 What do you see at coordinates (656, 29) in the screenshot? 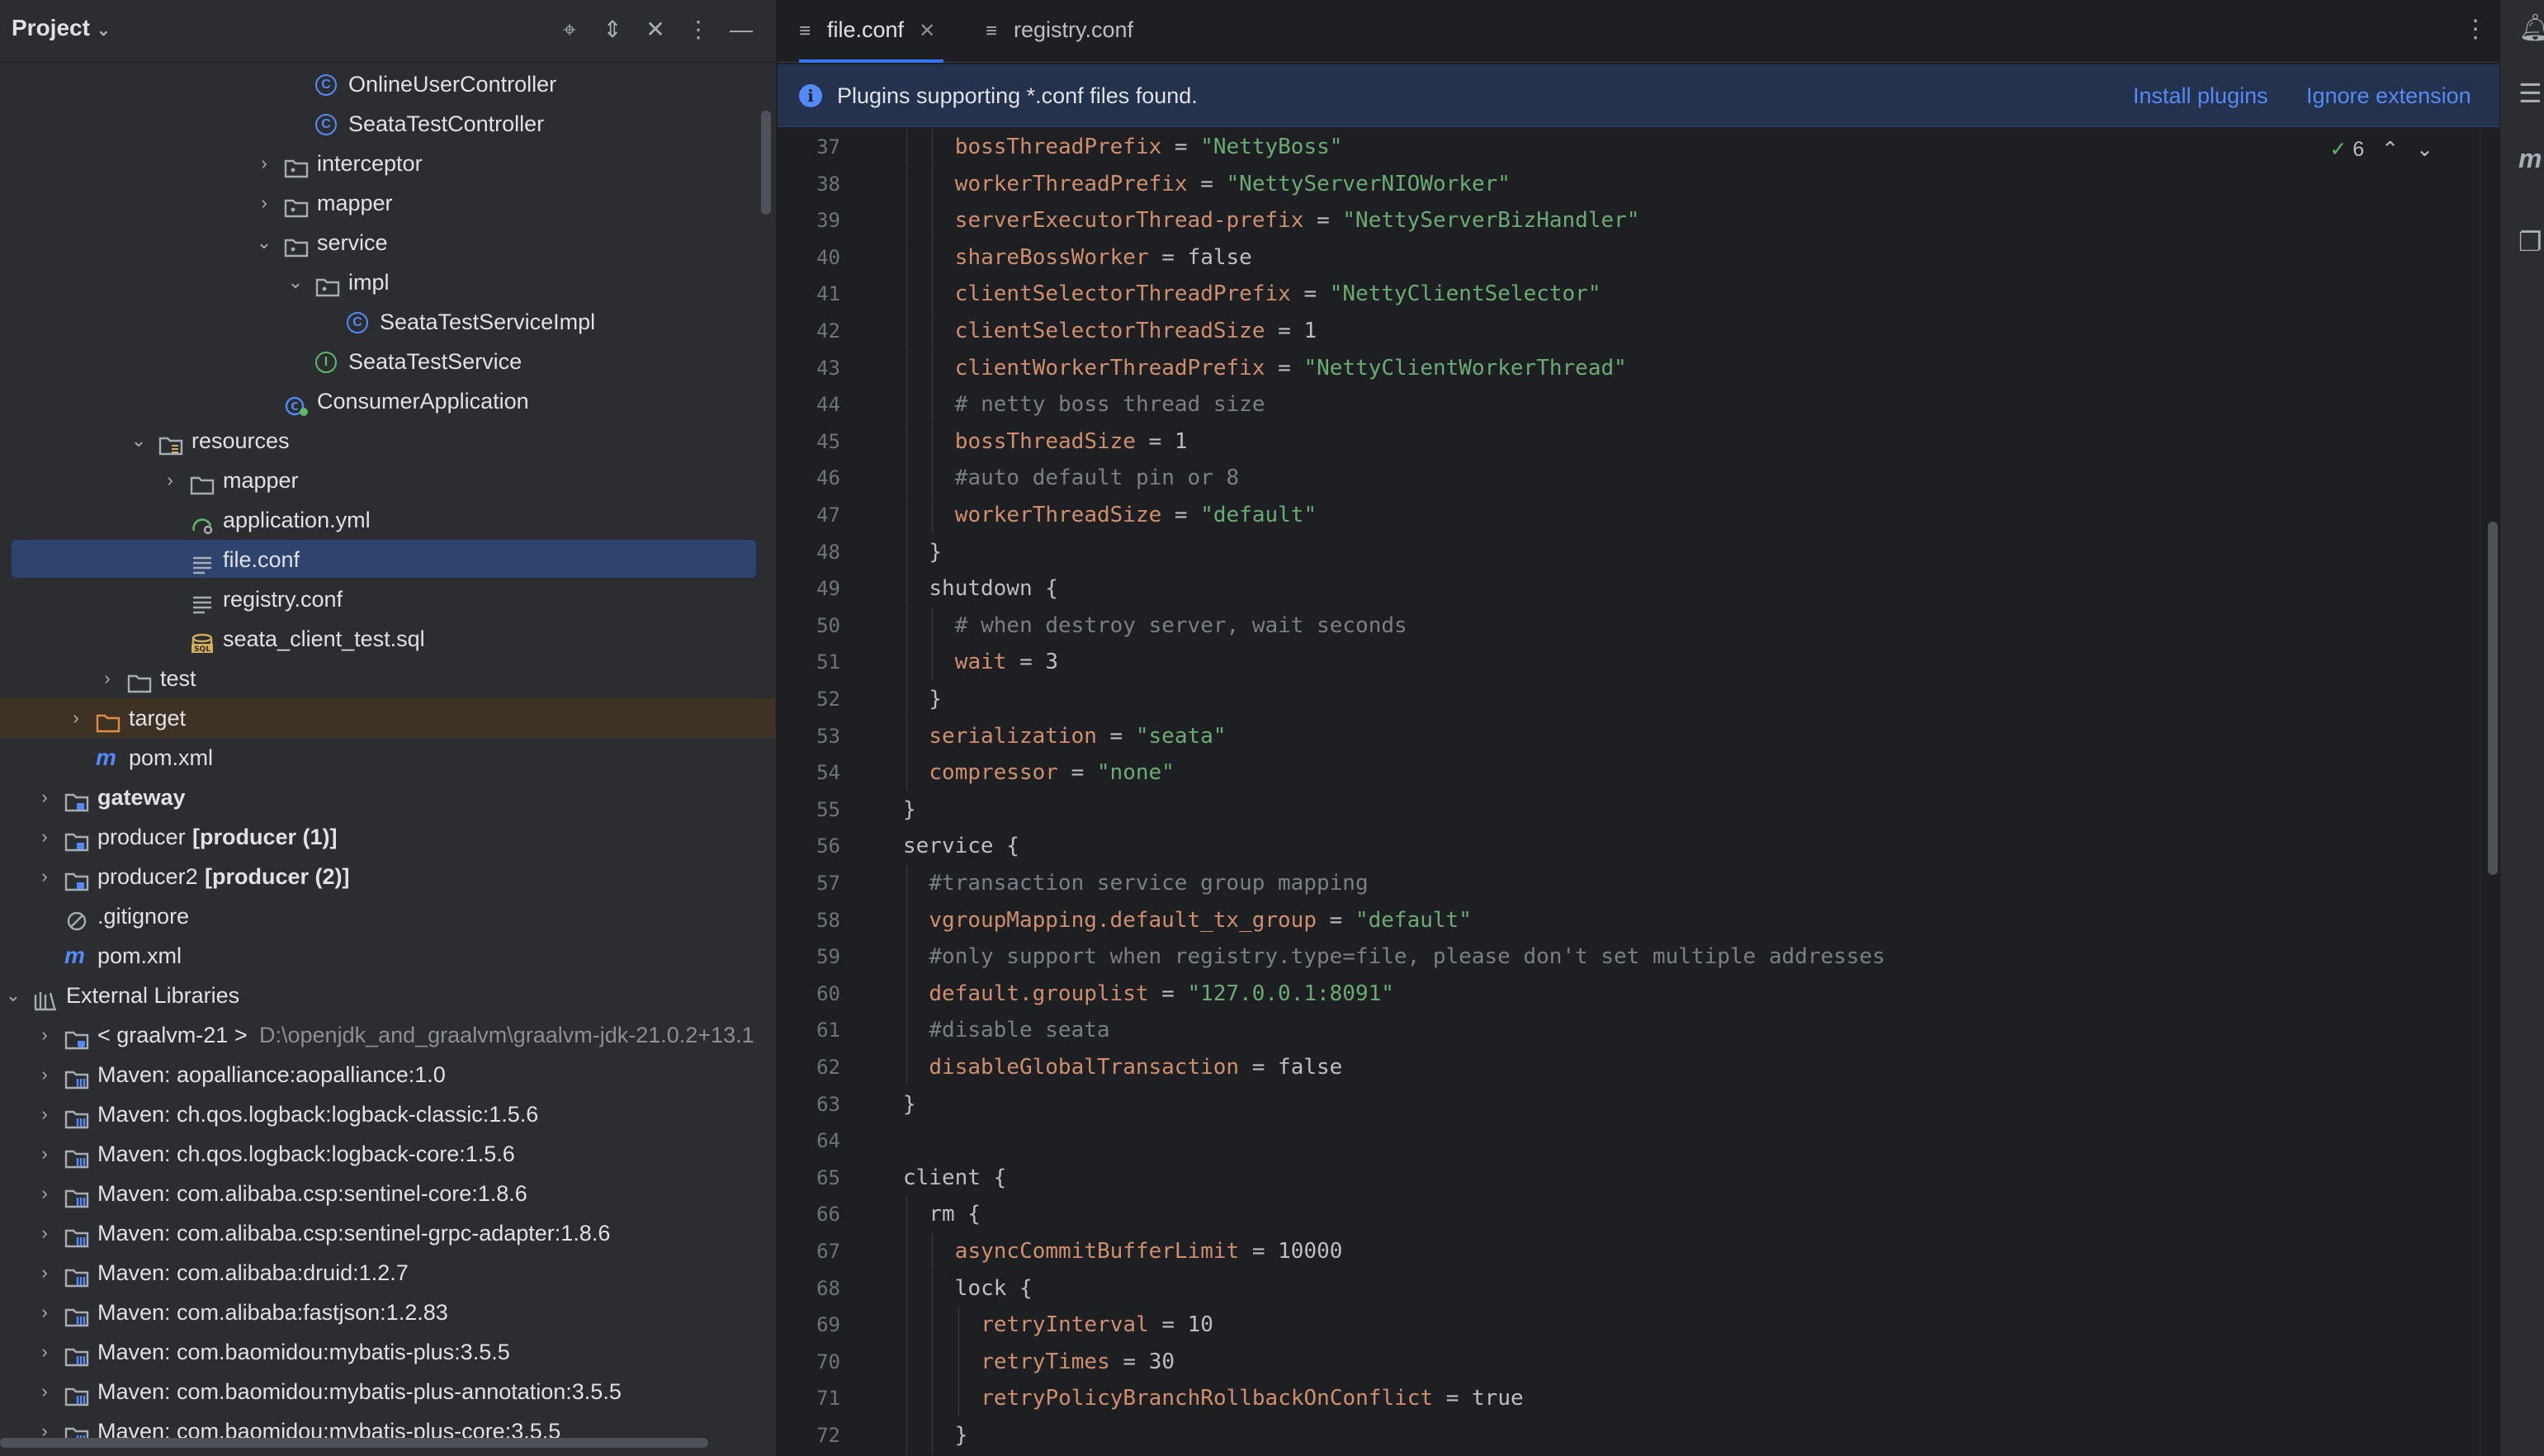
I see `collapse-all-icon: ✕` at bounding box center [656, 29].